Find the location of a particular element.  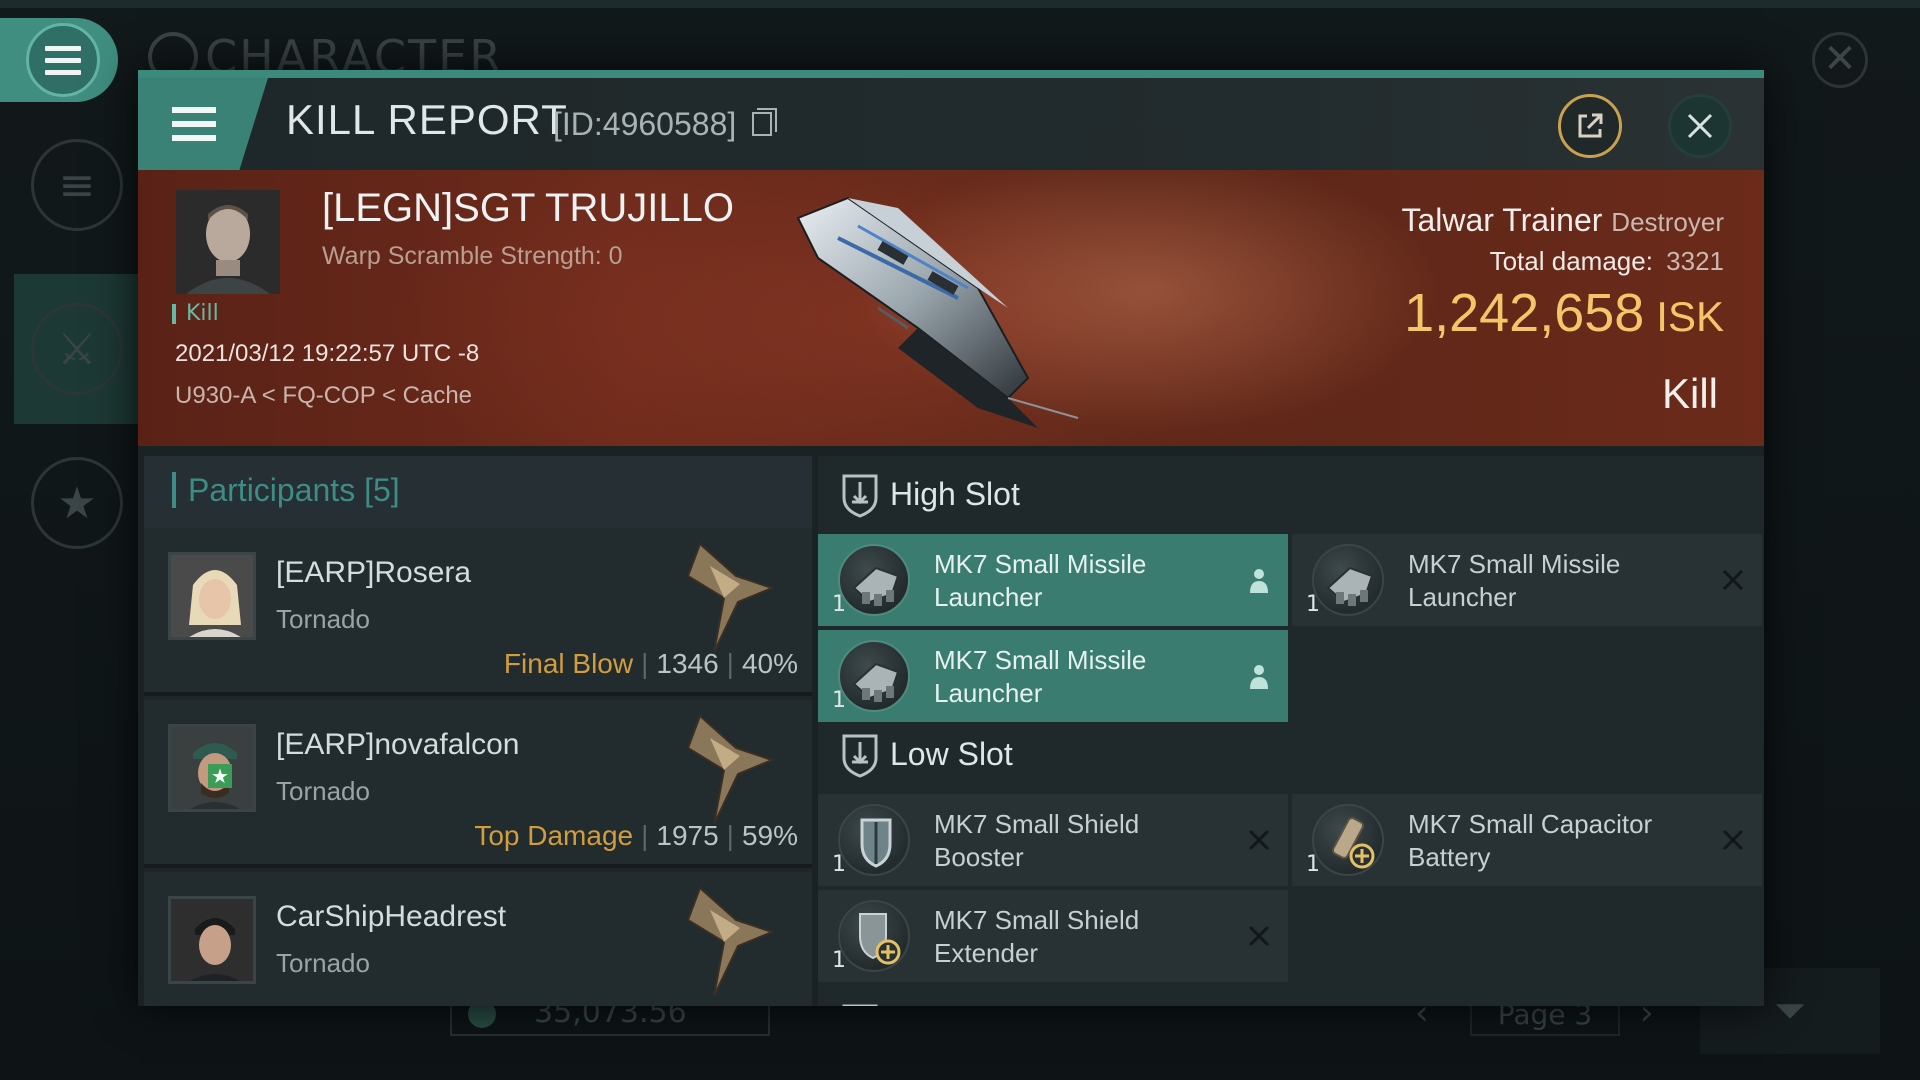

participant-percent: 59% is located at coordinates (769, 835).